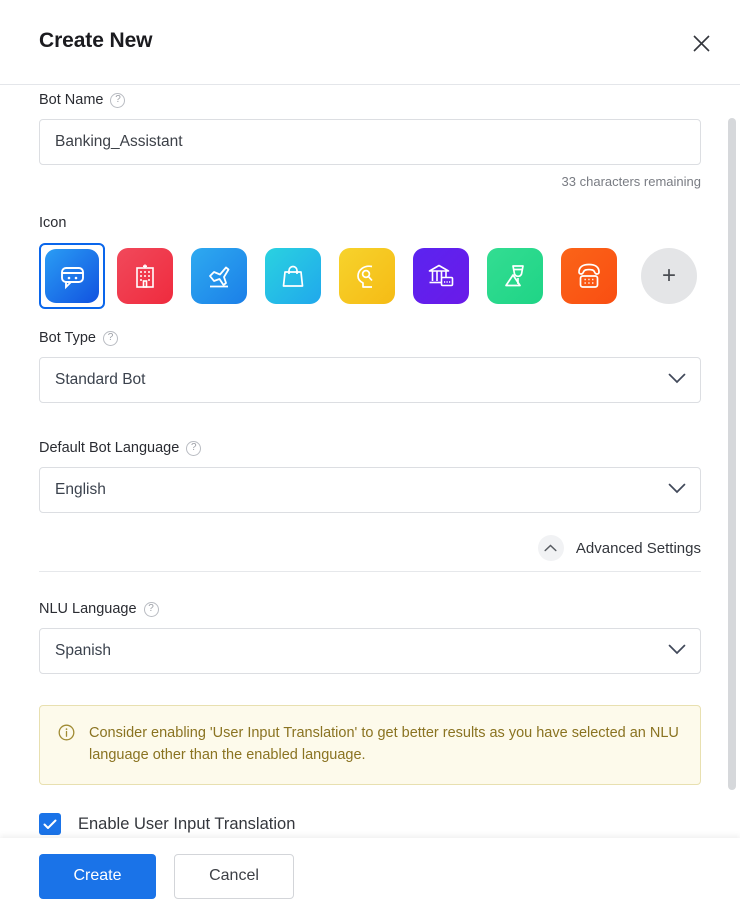  What do you see at coordinates (631, 181) in the screenshot?
I see `bot-name-helper-text: 33 characters remaining` at bounding box center [631, 181].